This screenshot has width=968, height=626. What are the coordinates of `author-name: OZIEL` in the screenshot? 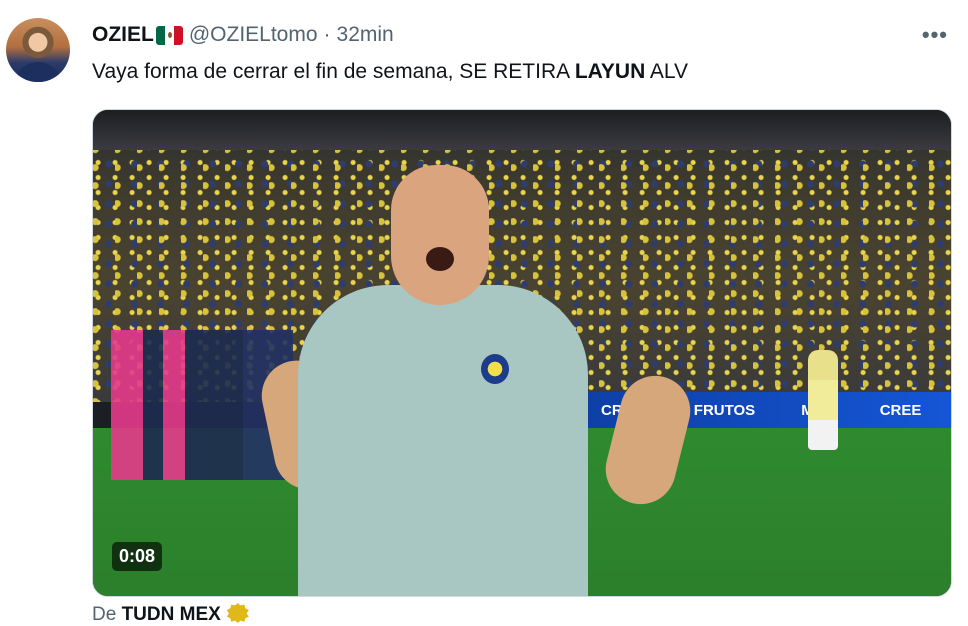 It's located at (123, 35).